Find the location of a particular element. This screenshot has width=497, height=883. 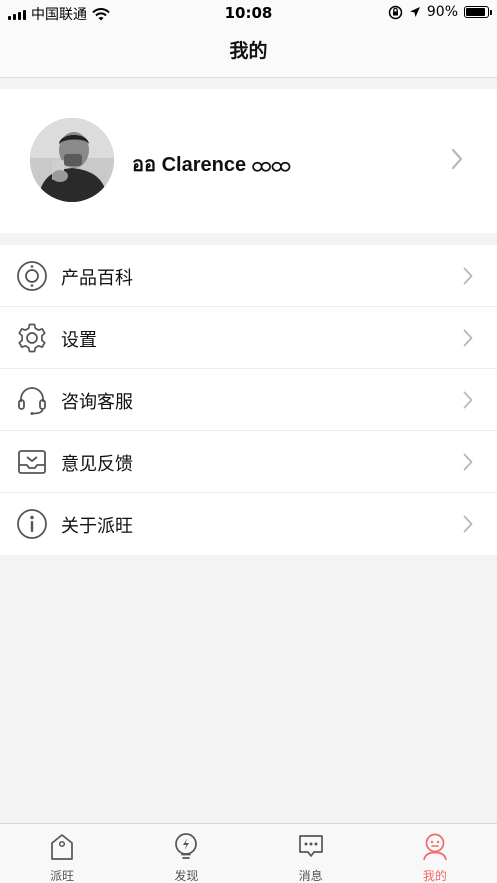

status-right: 90% is located at coordinates (440, 12).